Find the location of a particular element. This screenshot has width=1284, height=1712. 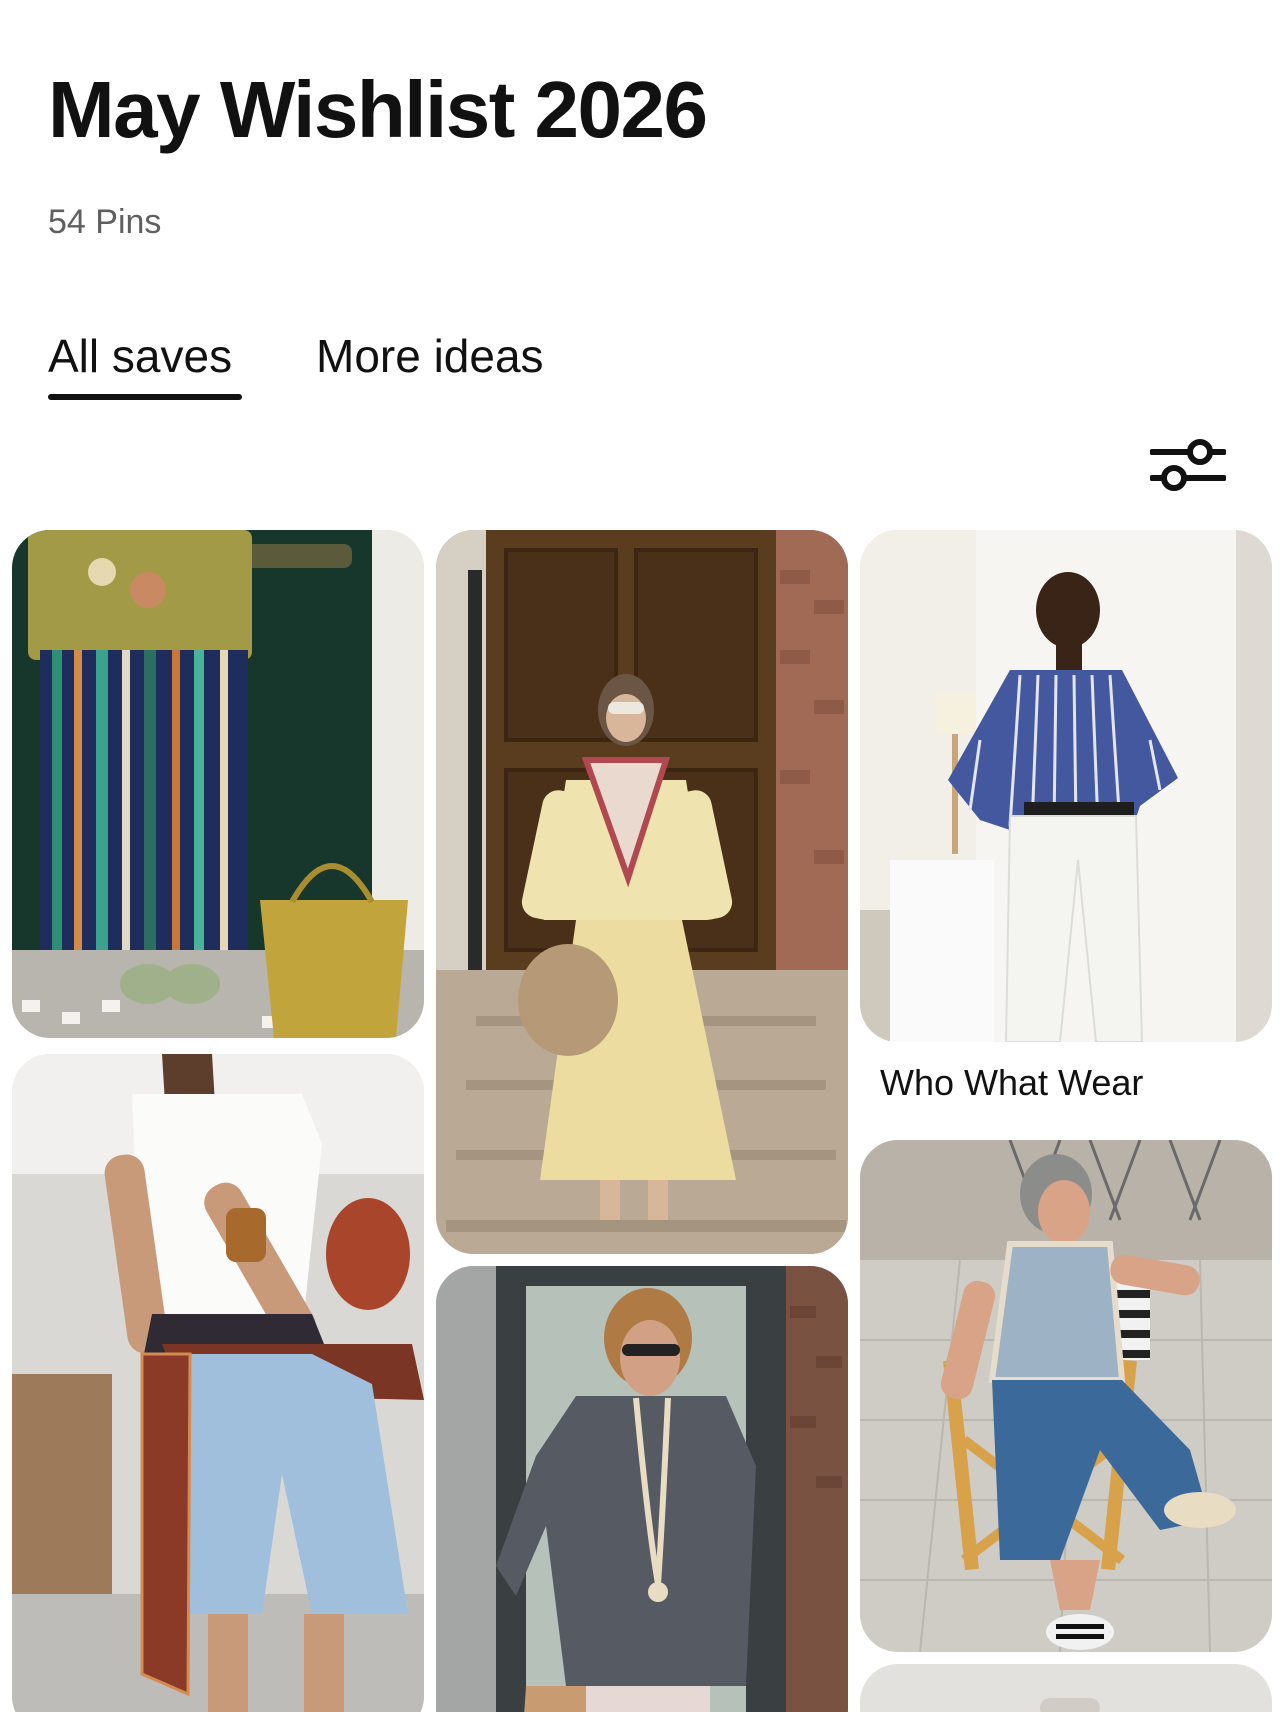

pin-card-partial is located at coordinates (1066, 1688).